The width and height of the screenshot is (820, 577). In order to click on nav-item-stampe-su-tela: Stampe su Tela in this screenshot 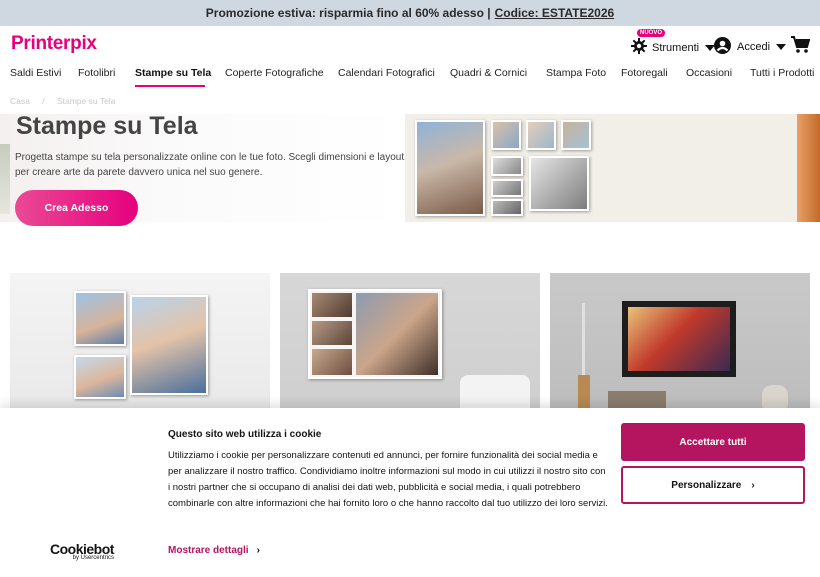, I will do `click(173, 73)`.